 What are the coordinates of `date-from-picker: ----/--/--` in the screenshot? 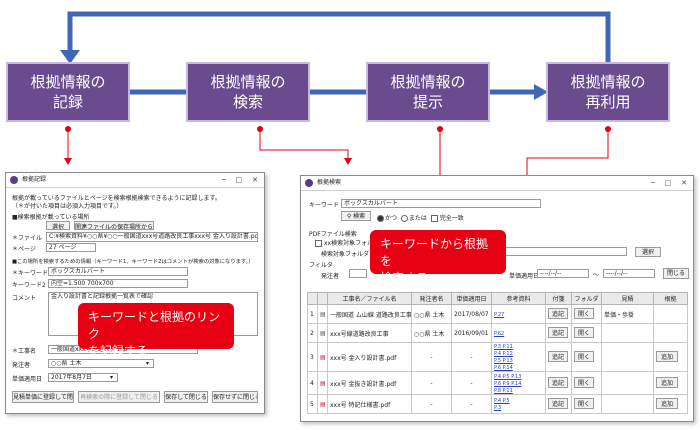 It's located at (563, 273).